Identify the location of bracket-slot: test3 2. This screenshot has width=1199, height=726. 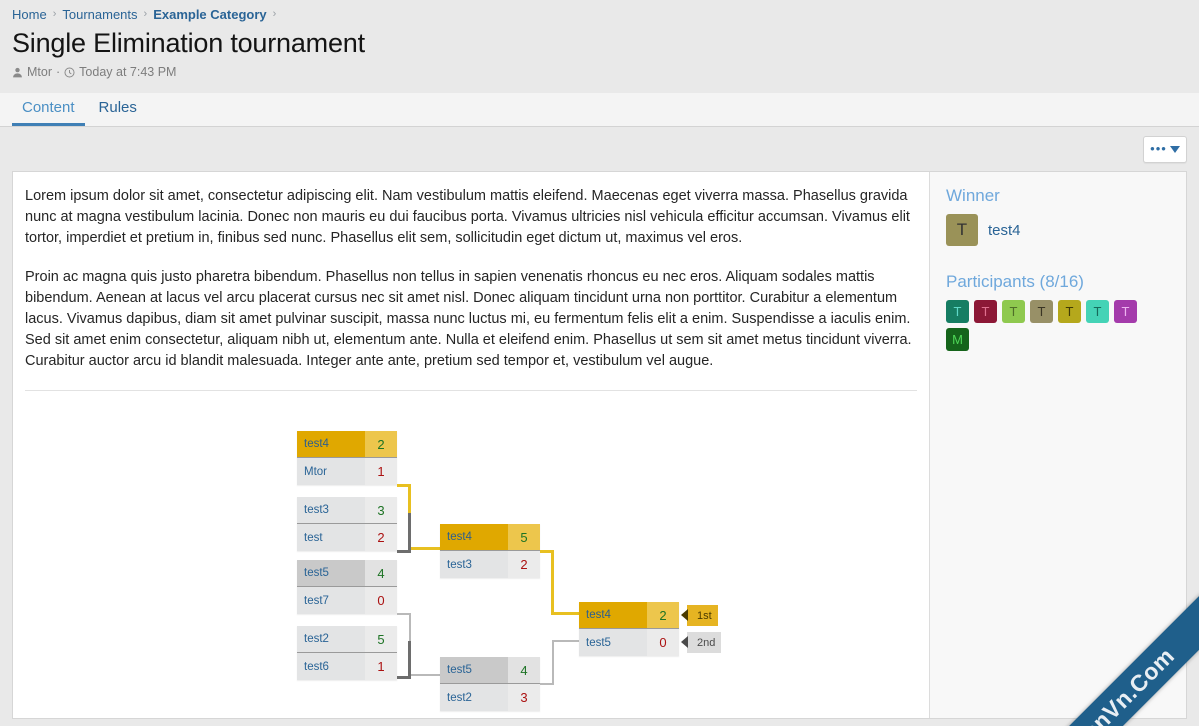
(490, 565).